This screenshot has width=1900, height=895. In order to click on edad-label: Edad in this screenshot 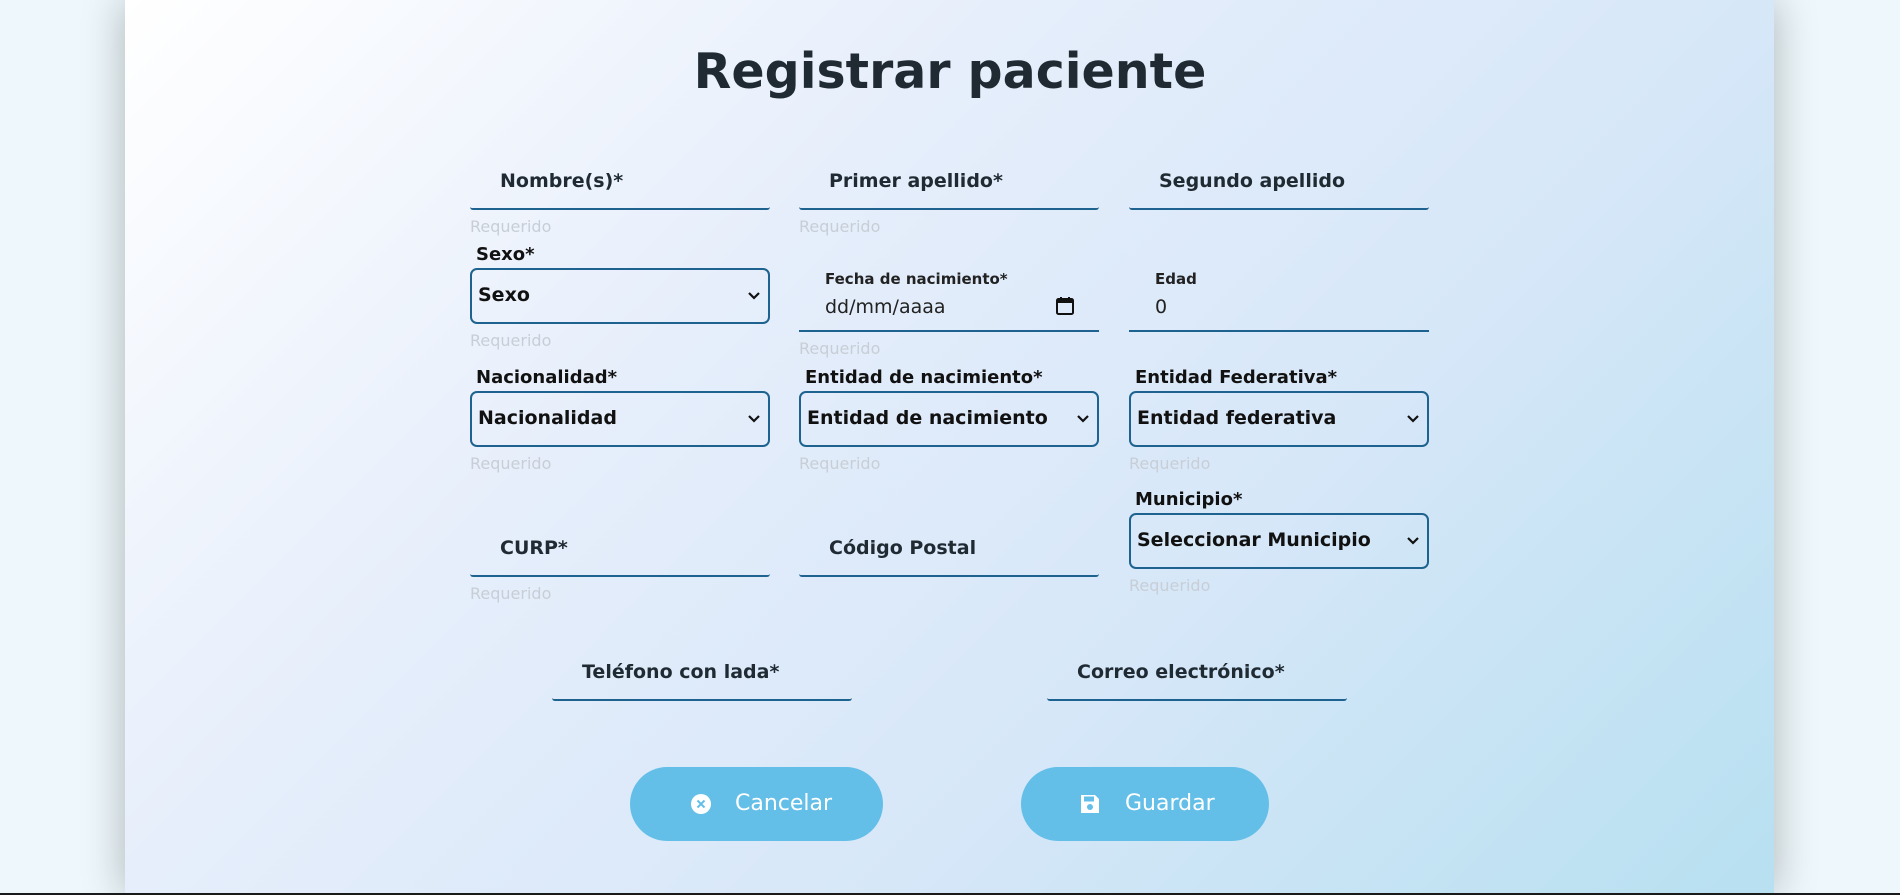, I will do `click(1176, 279)`.